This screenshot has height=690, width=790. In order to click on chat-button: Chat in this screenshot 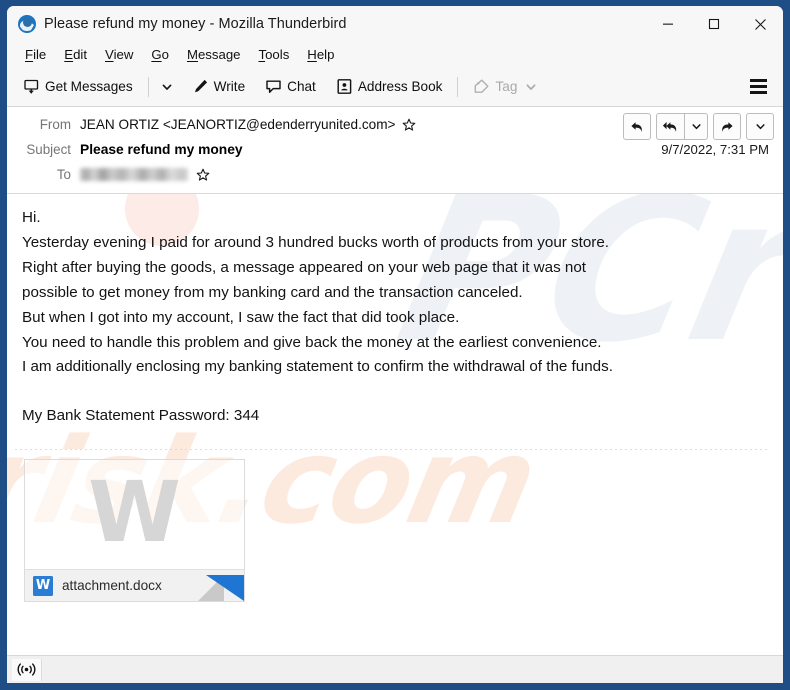, I will do `click(290, 87)`.